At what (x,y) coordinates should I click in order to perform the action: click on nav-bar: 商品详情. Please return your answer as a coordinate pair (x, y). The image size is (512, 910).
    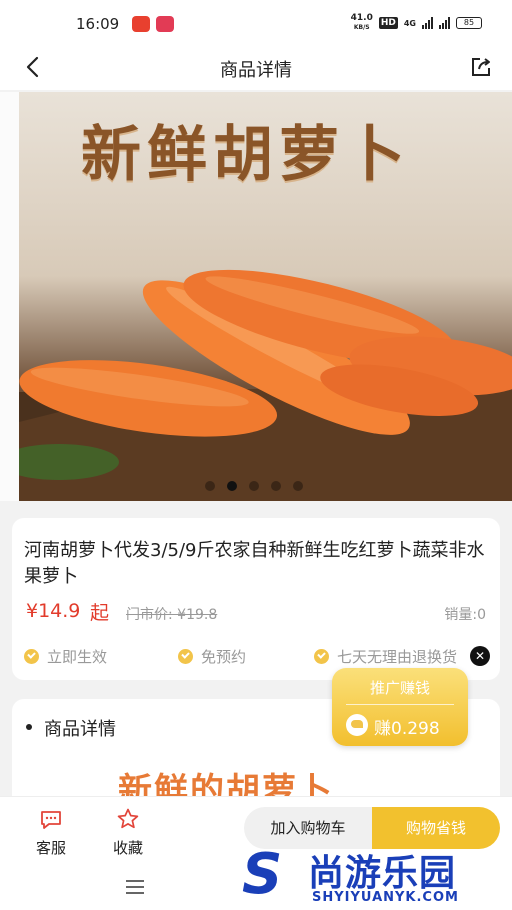
    Looking at the image, I should click on (256, 68).